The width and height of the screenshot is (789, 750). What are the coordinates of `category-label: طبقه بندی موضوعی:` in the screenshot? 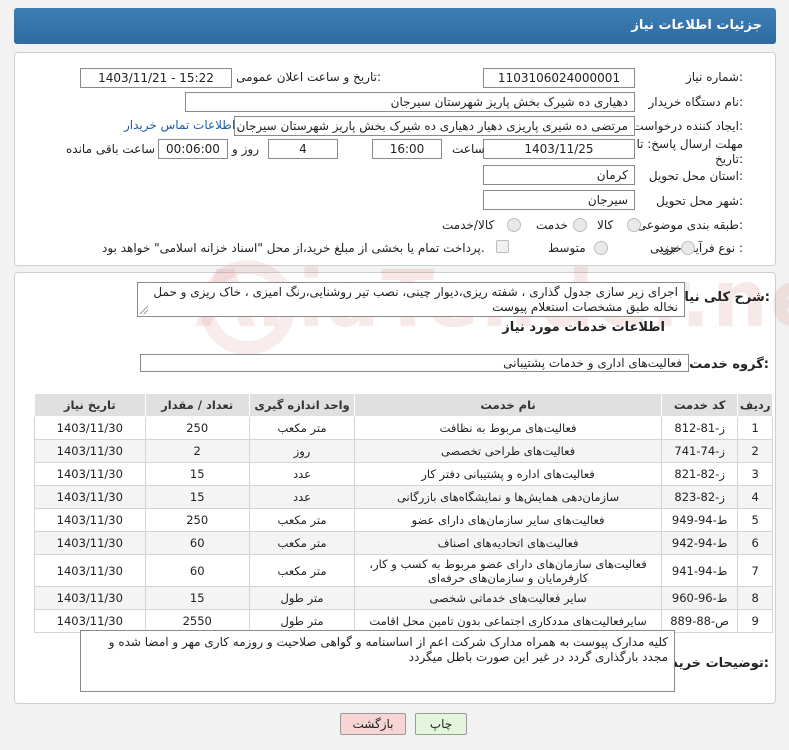 It's located at (689, 225).